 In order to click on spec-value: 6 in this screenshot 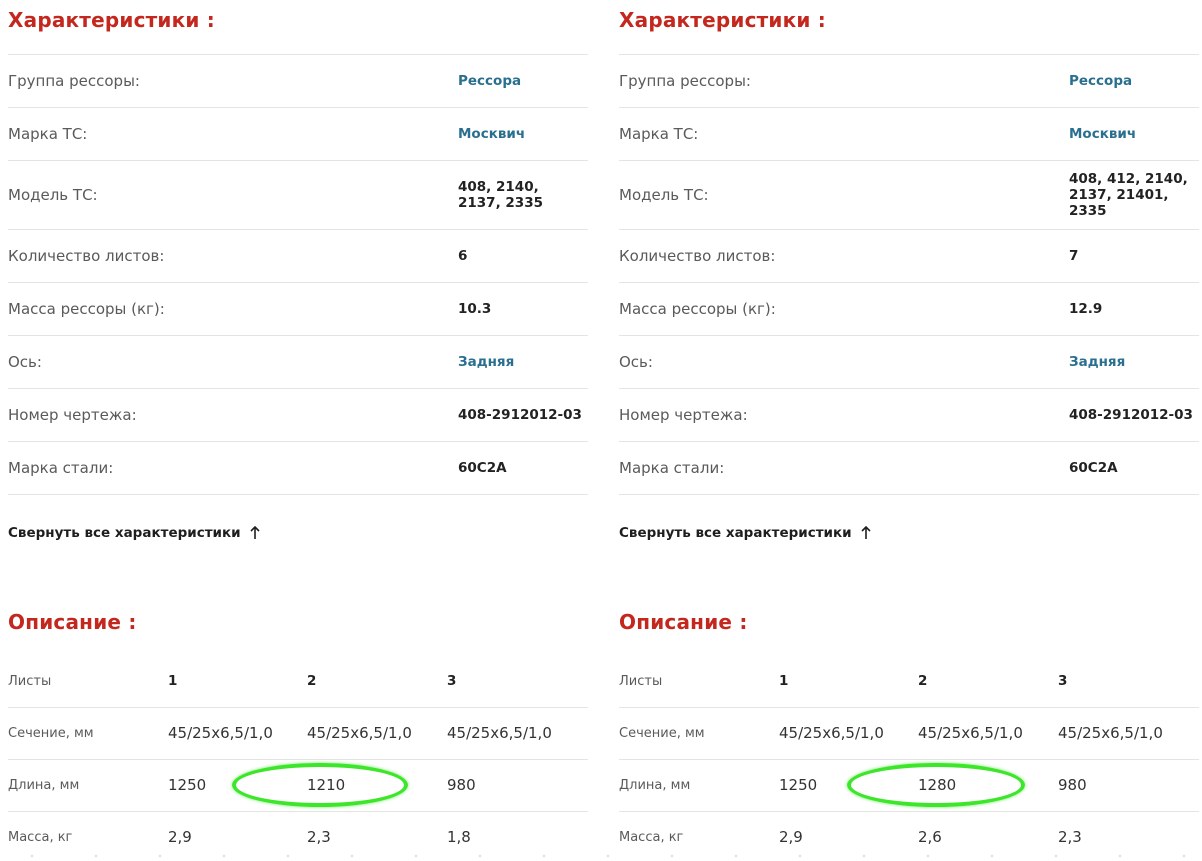, I will do `click(463, 256)`.